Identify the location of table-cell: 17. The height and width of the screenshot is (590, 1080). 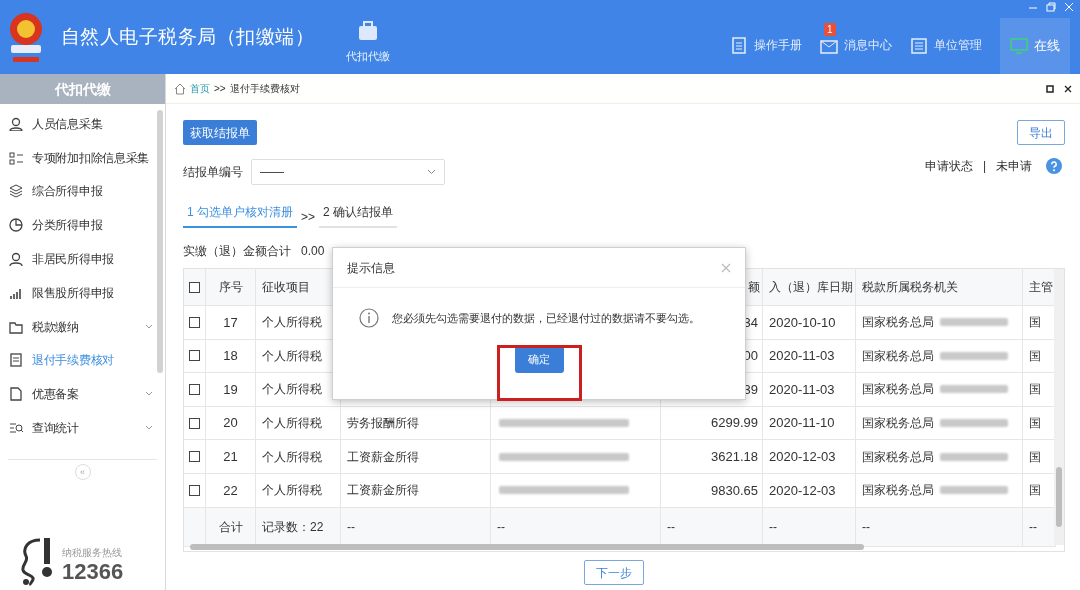
(231, 323).